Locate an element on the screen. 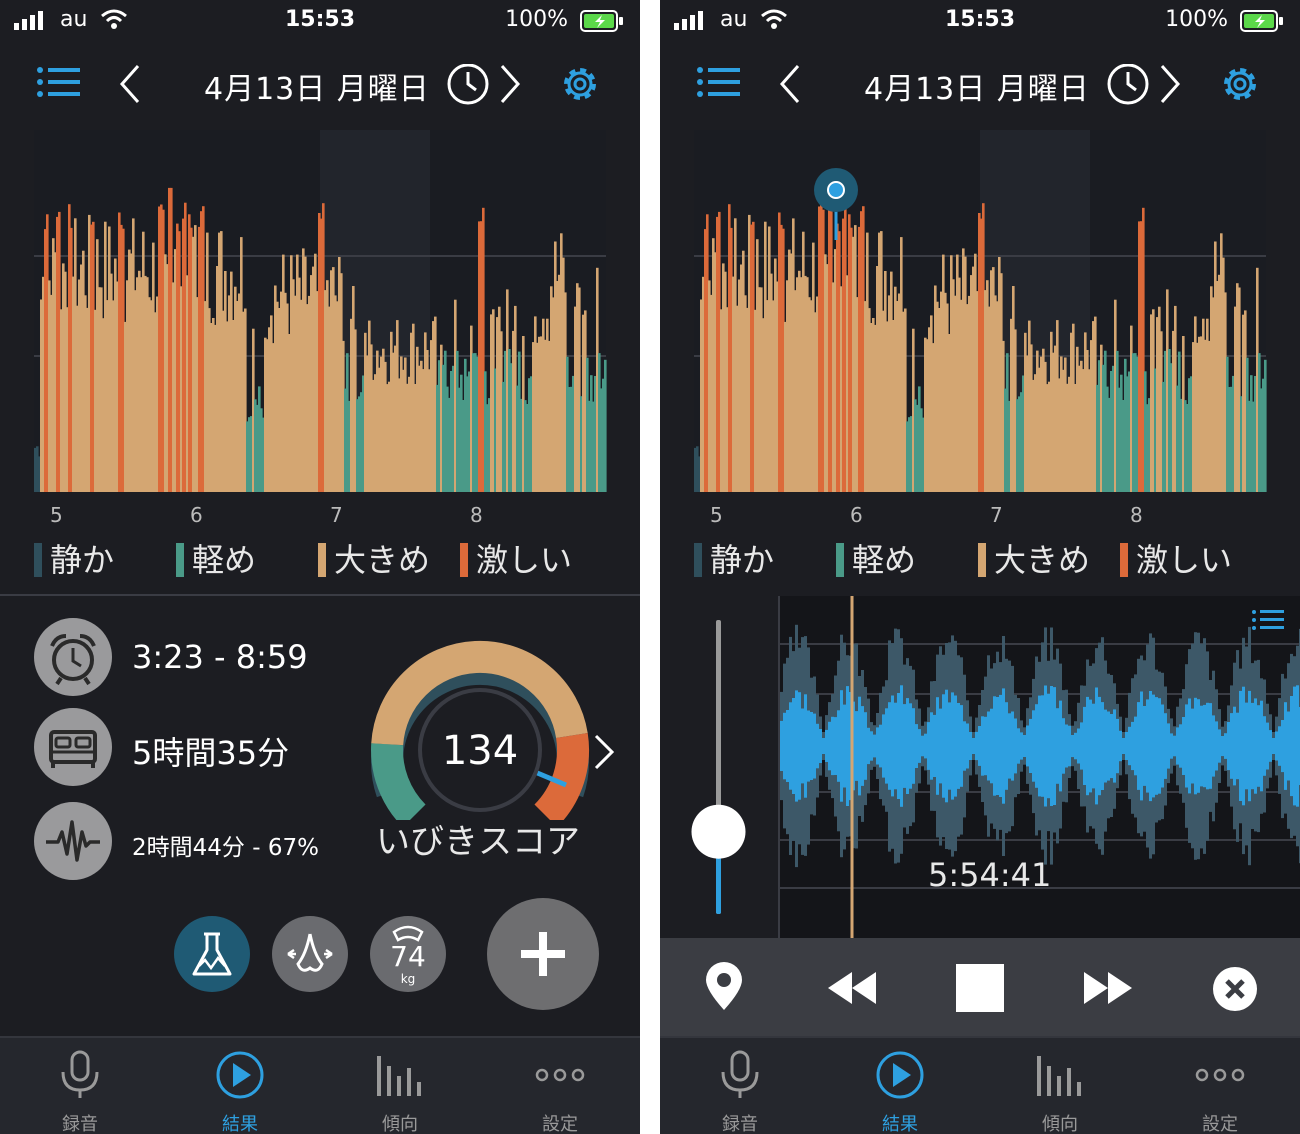  chevron-right-icon is located at coordinates (604, 752).